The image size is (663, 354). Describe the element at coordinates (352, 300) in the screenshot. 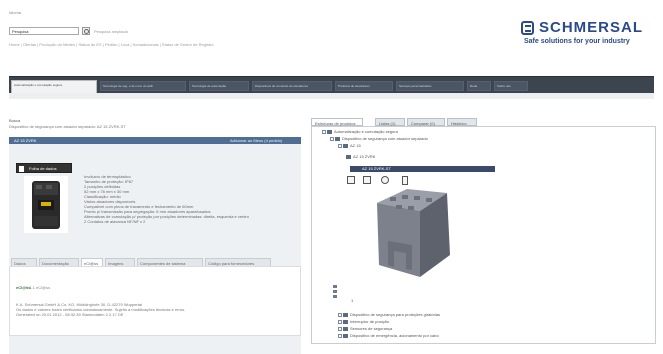

I see `viewer-page-indicator: 1` at that location.